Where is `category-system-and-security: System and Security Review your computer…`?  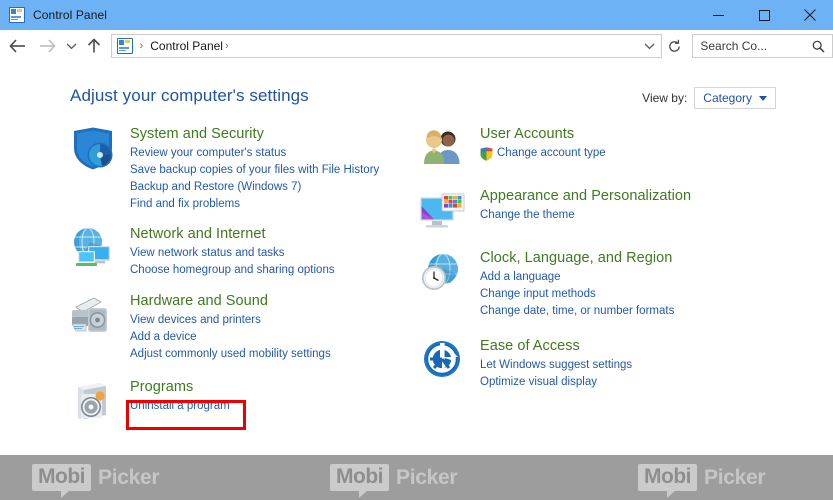 category-system-and-security: System and Security Review your computer… is located at coordinates (243, 168).